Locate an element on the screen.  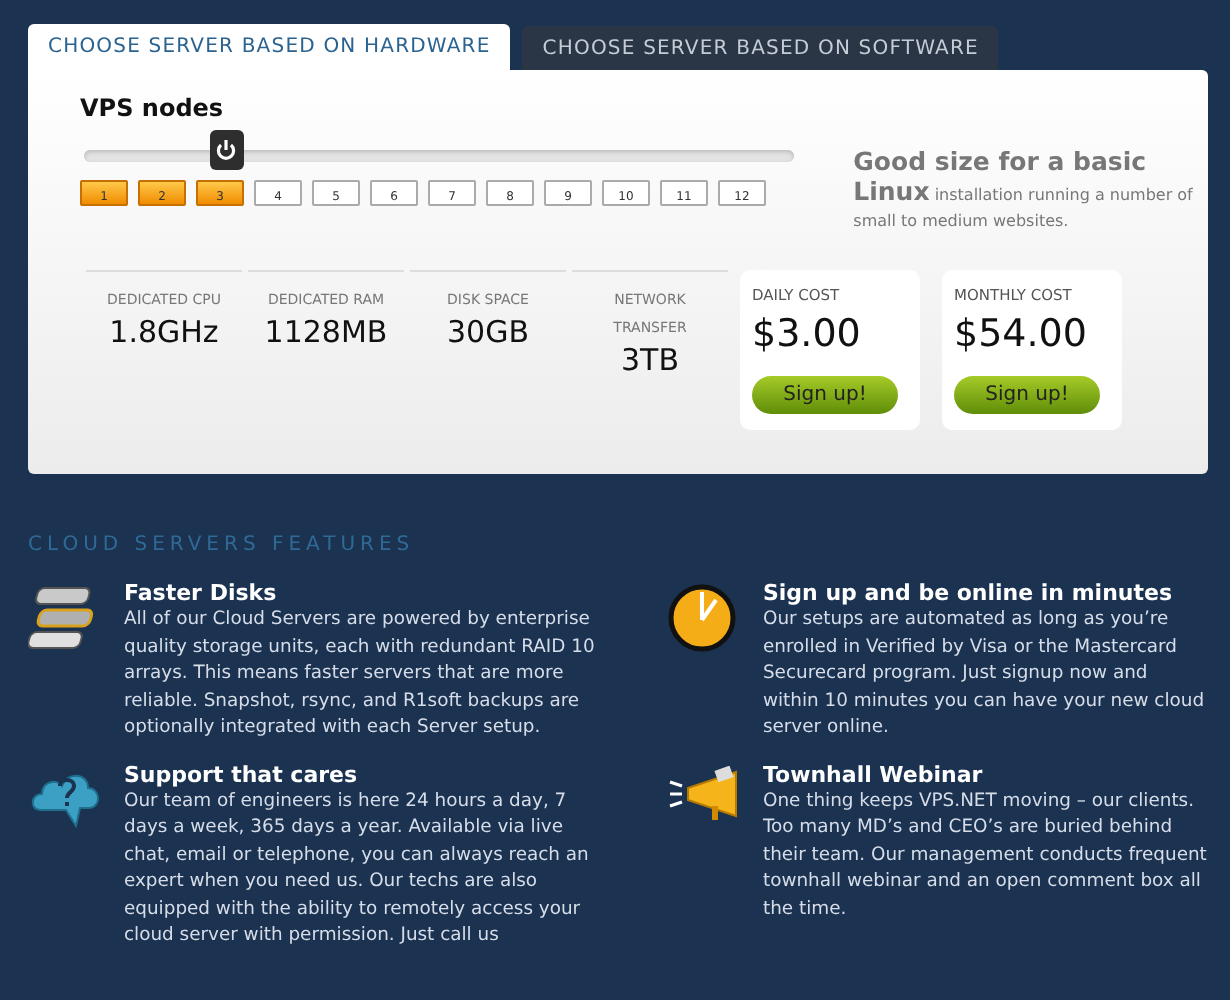
spec-value: 3TB is located at coordinates (650, 360).